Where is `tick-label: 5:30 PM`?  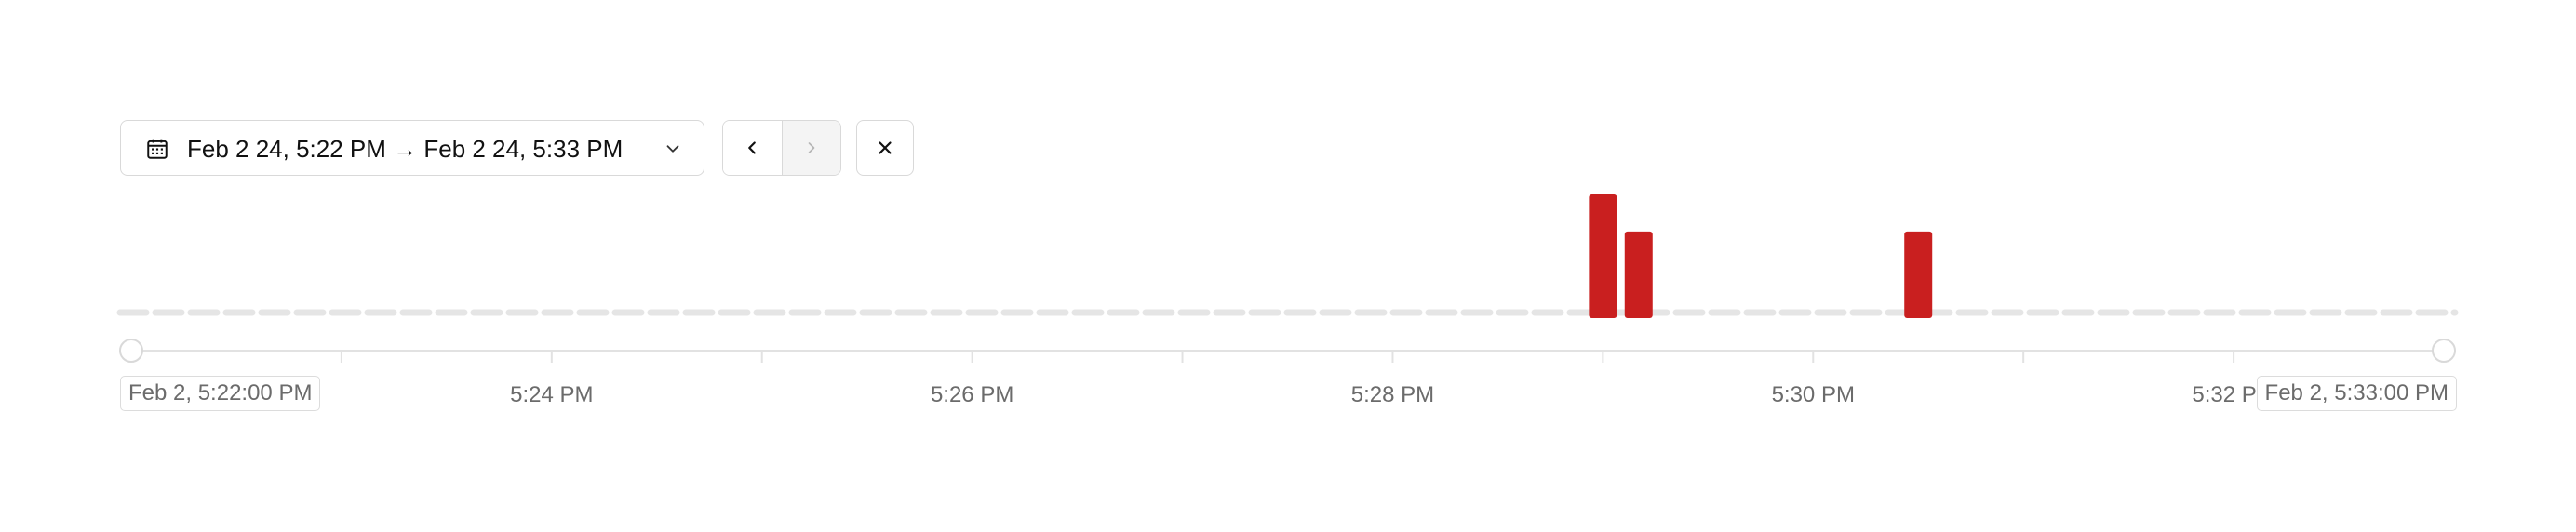 tick-label: 5:30 PM is located at coordinates (1813, 395).